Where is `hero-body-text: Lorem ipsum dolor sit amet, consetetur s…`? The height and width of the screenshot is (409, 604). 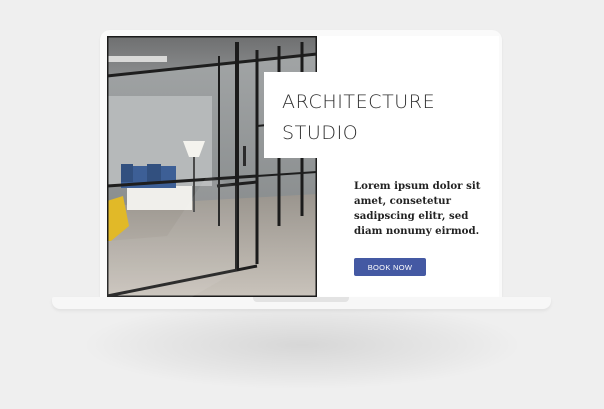 hero-body-text: Lorem ipsum dolor sit amet, consetetur s… is located at coordinates (417, 208).